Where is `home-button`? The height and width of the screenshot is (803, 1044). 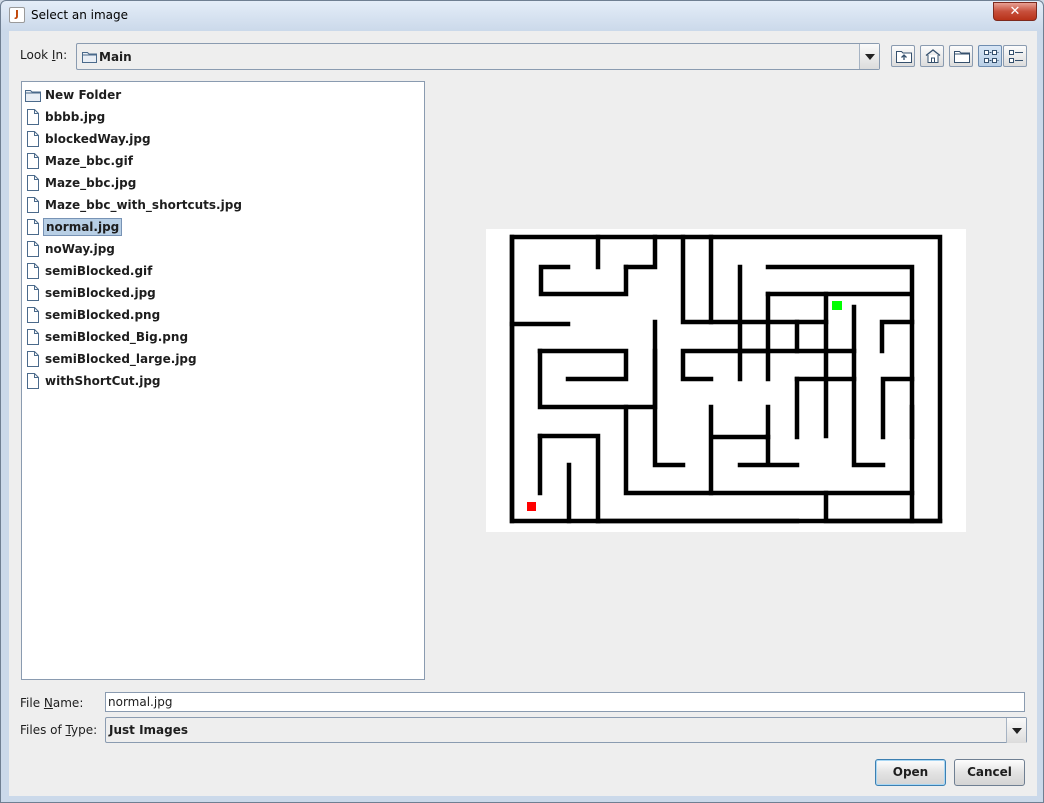 home-button is located at coordinates (932, 56).